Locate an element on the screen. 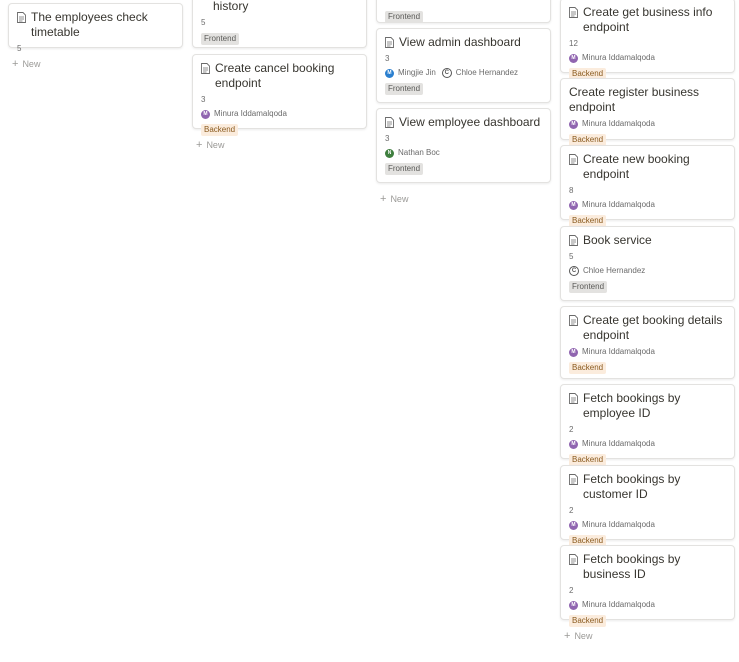 The image size is (739, 662). card-title: Create get business info endpoint is located at coordinates (648, 19).